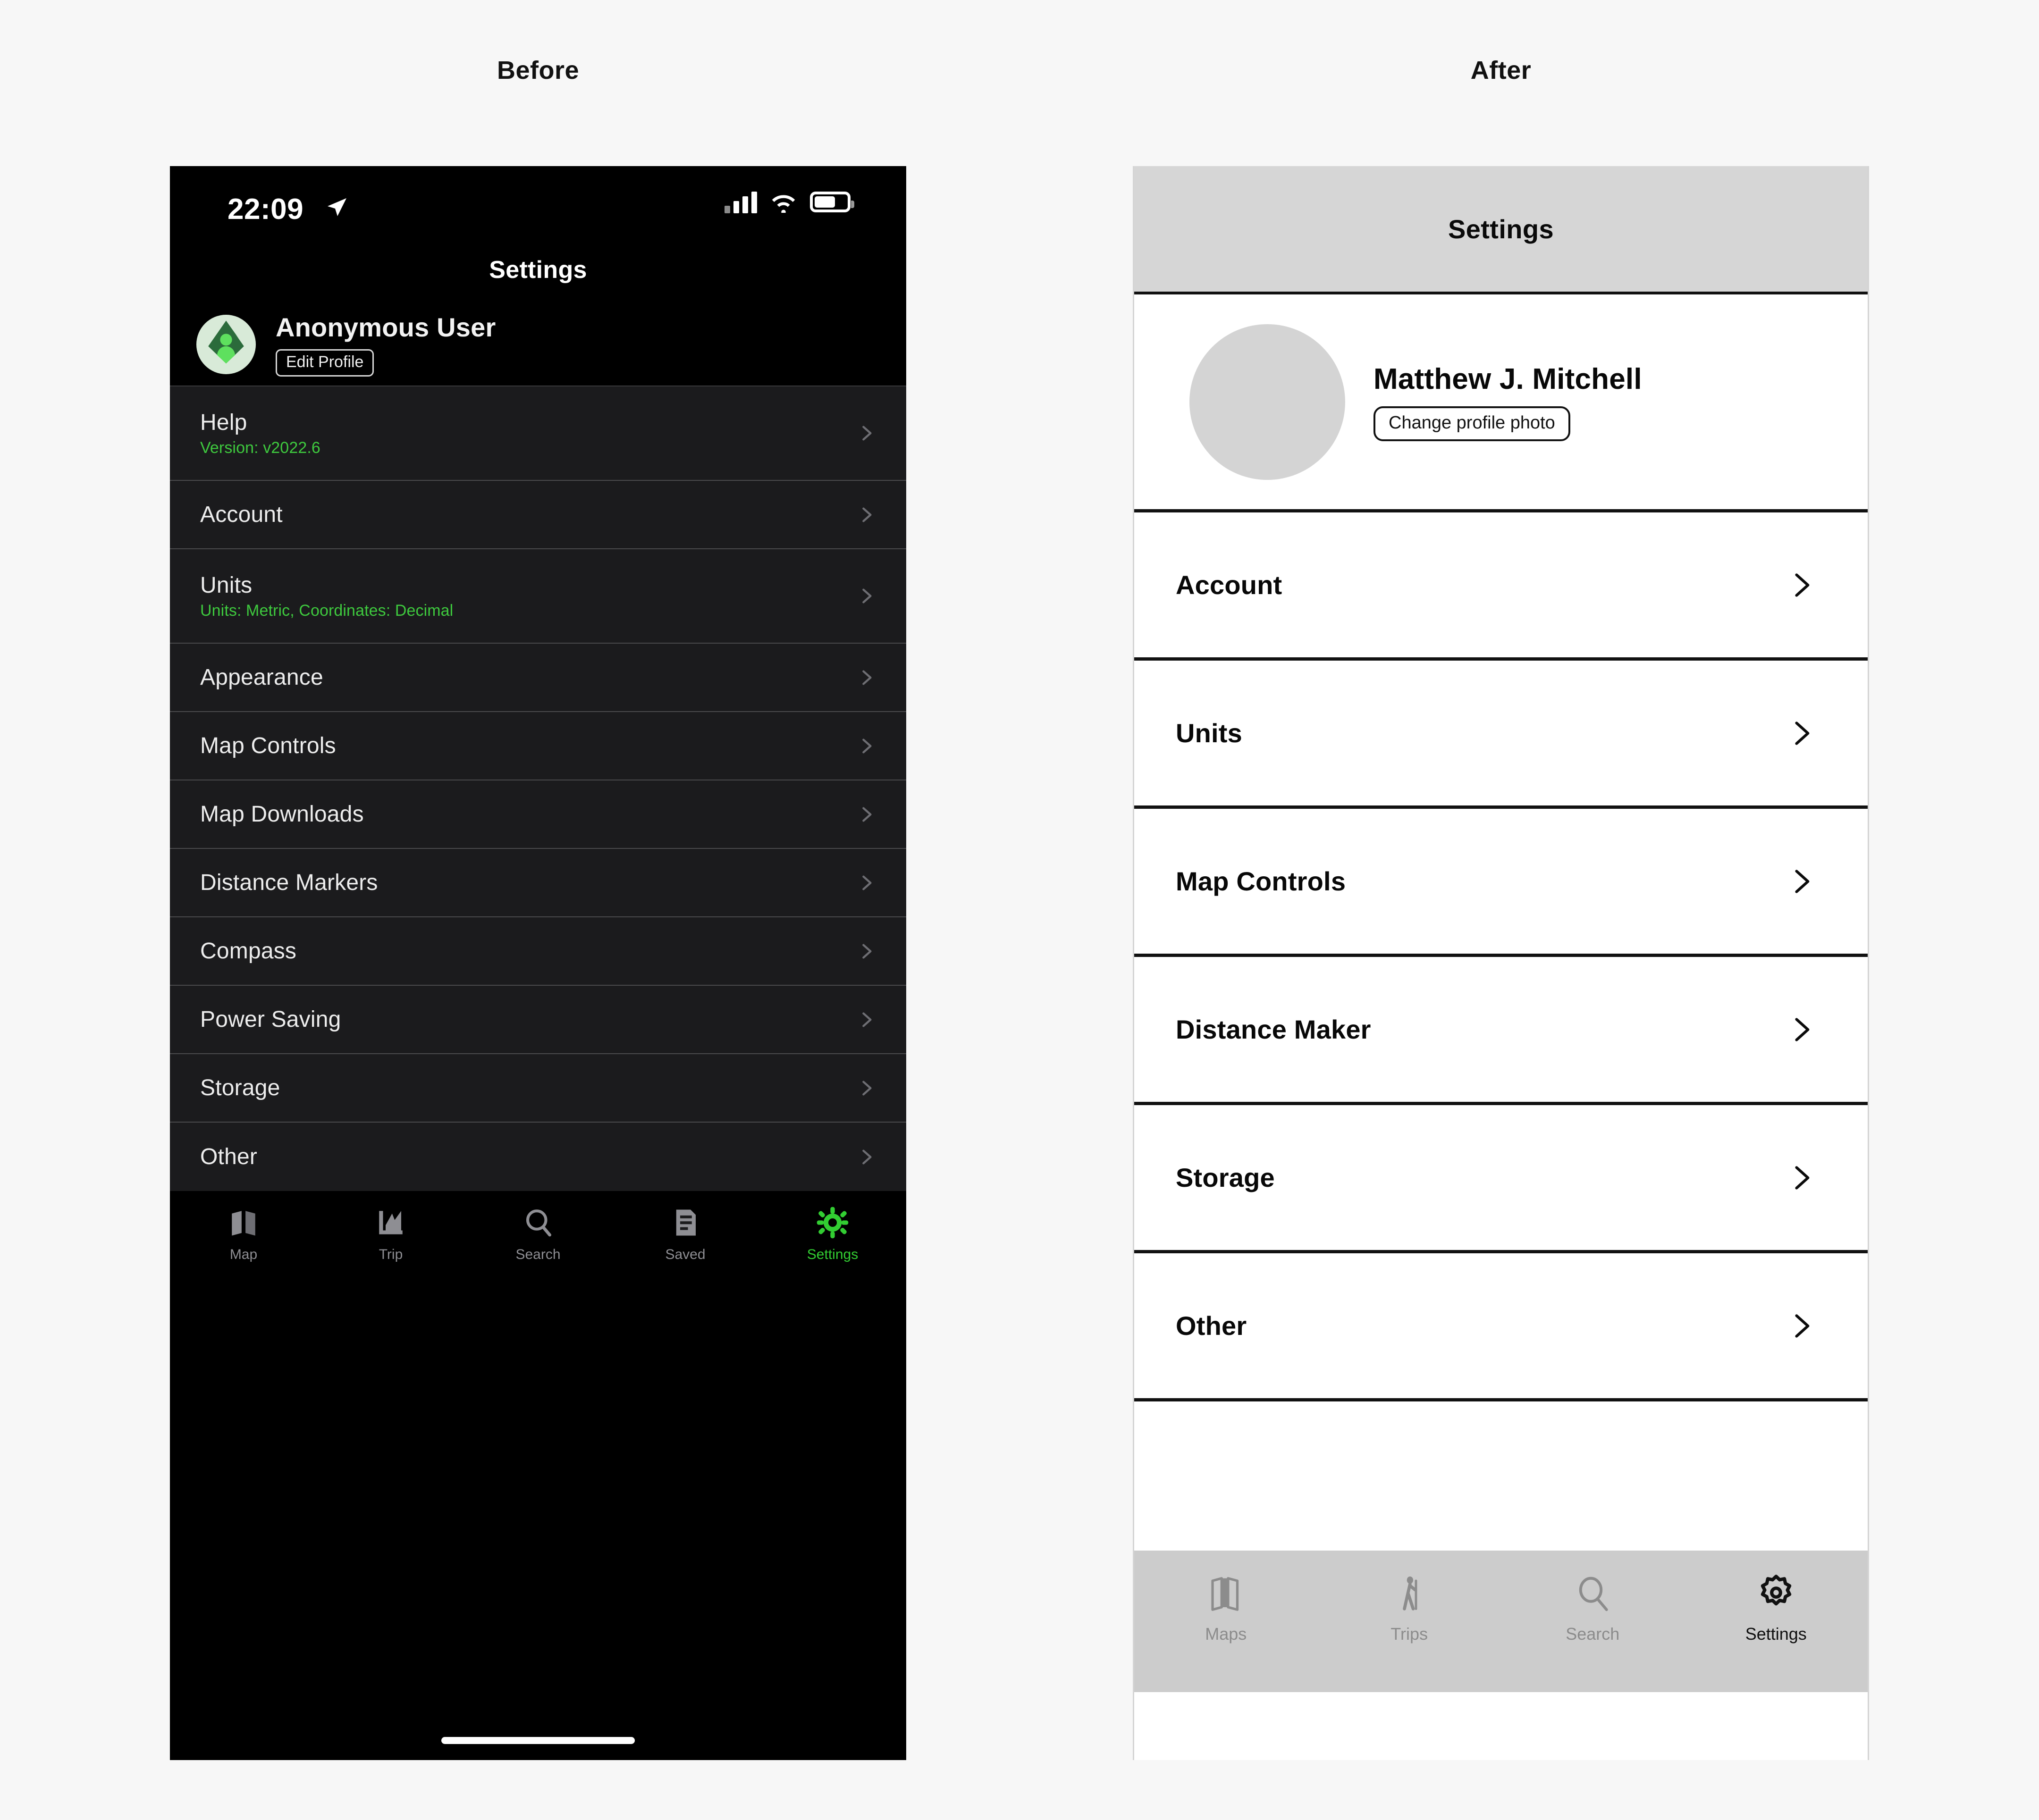 This screenshot has height=1820, width=2039. What do you see at coordinates (1501, 735) in the screenshot?
I see `settings-row-units: Units` at bounding box center [1501, 735].